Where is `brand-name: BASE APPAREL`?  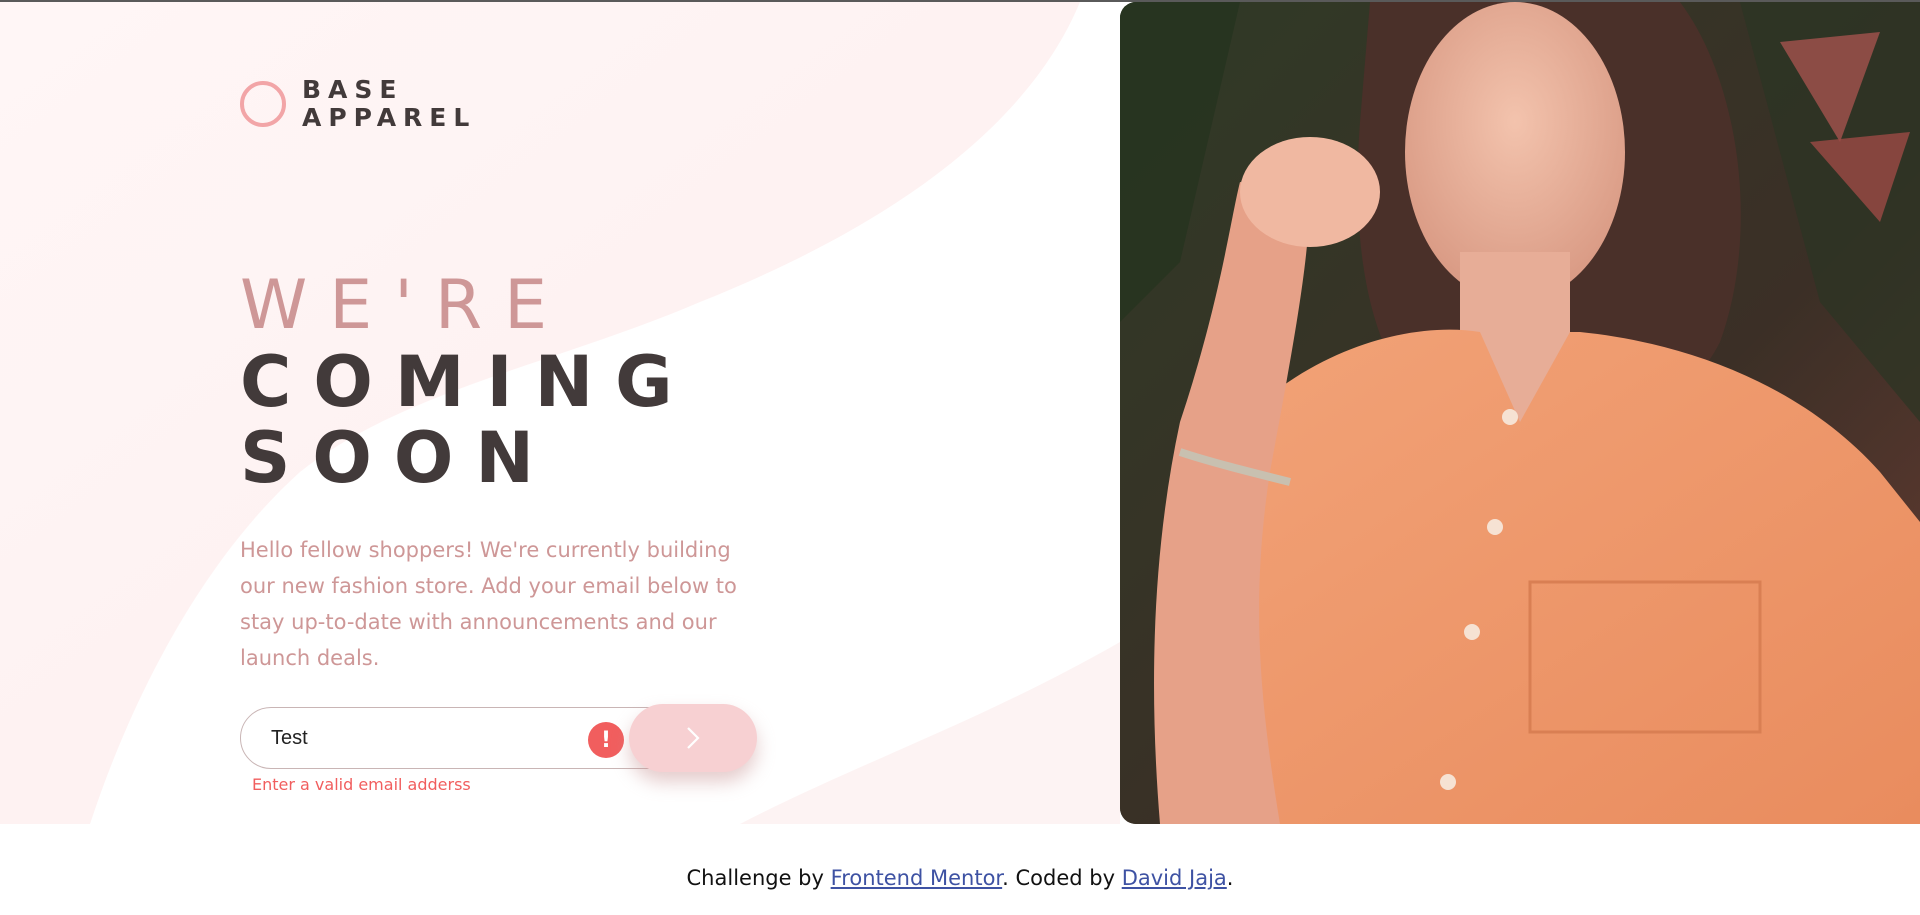 brand-name: BASE APPAREL is located at coordinates (389, 104).